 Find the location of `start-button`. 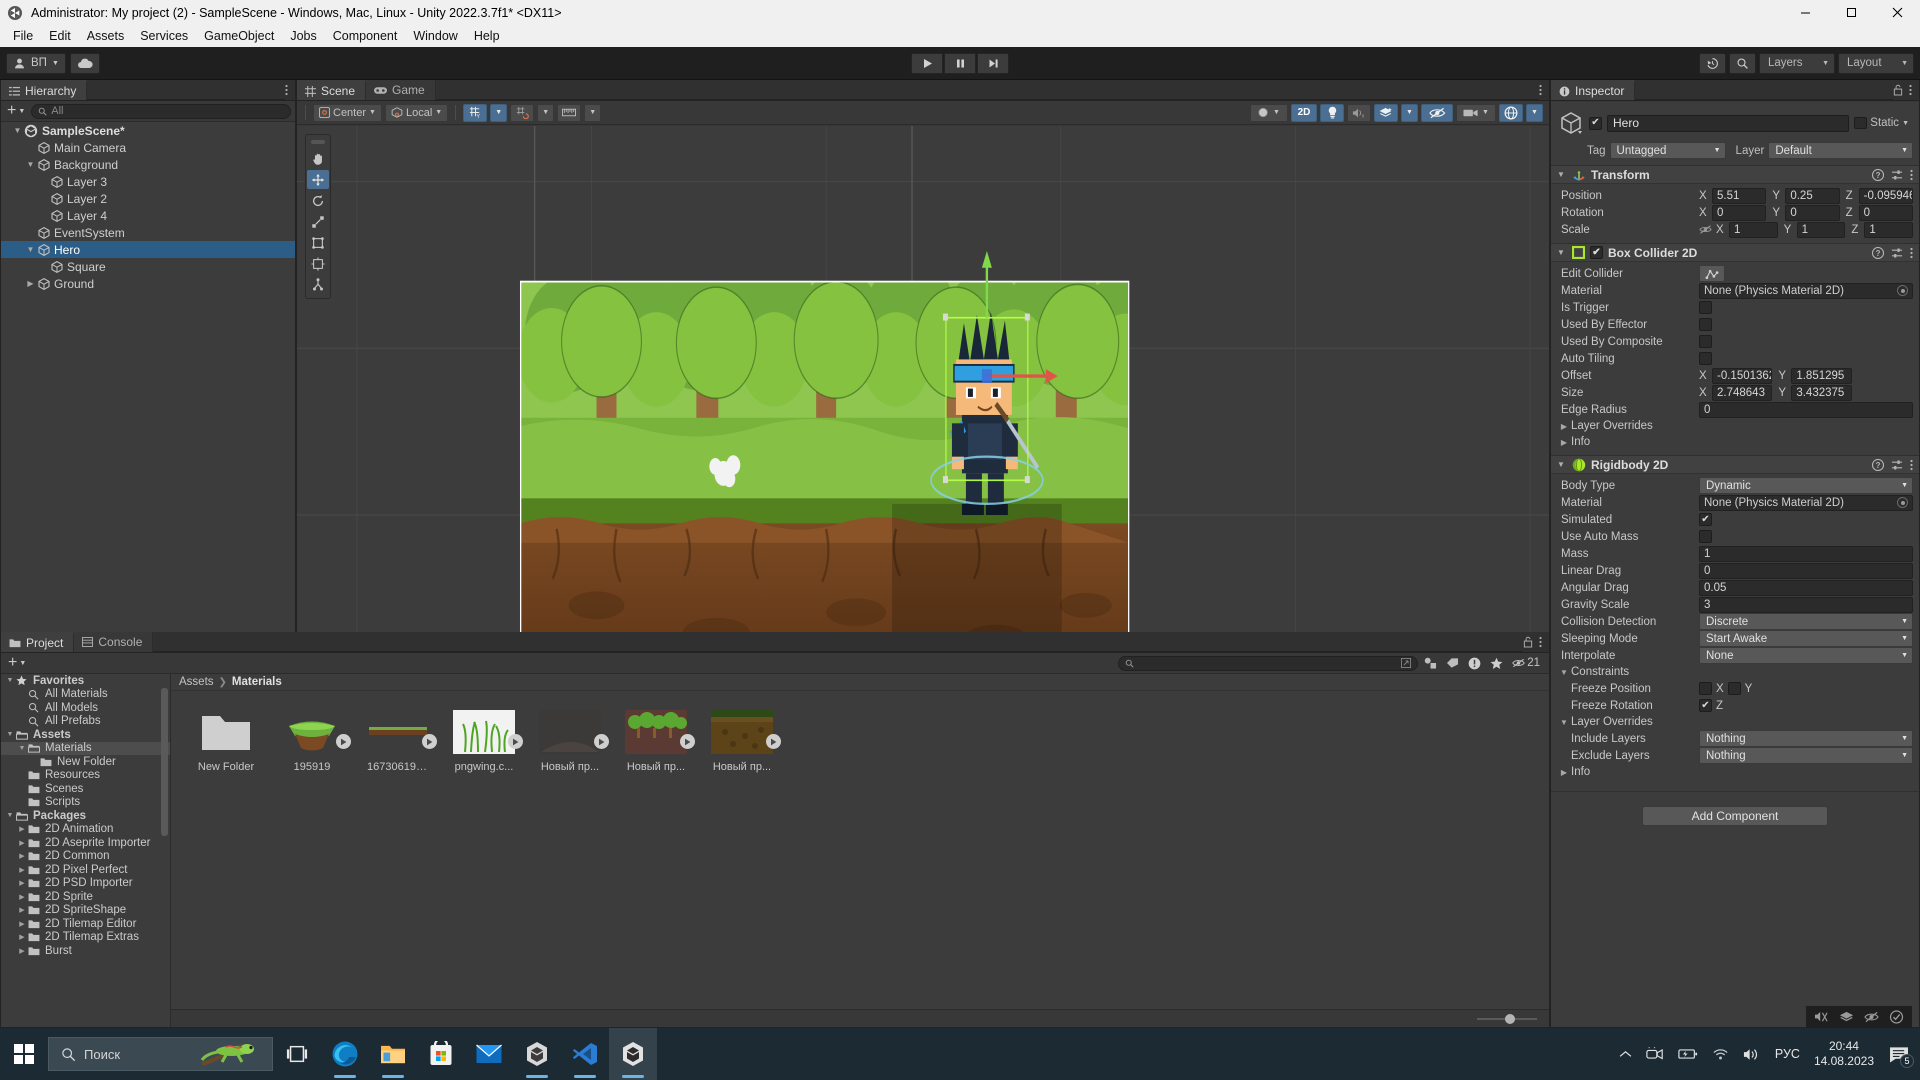

start-button is located at coordinates (24, 1054).